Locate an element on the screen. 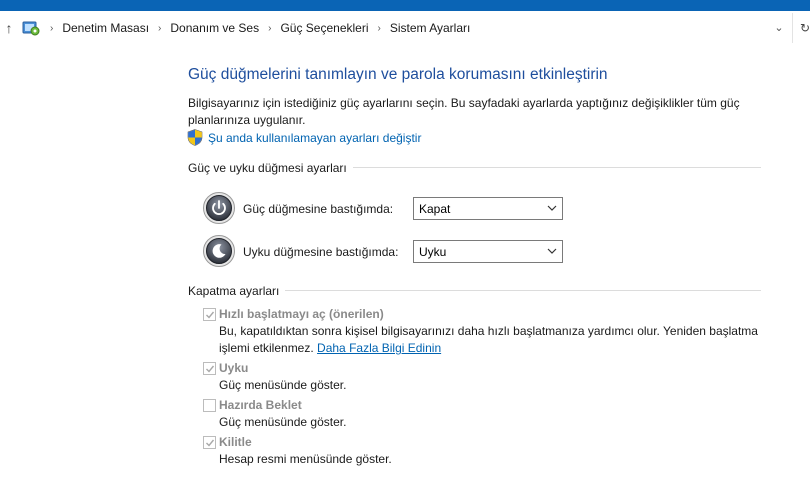 The image size is (810, 494). sleep-button-action-select: Uyku is located at coordinates (488, 251).